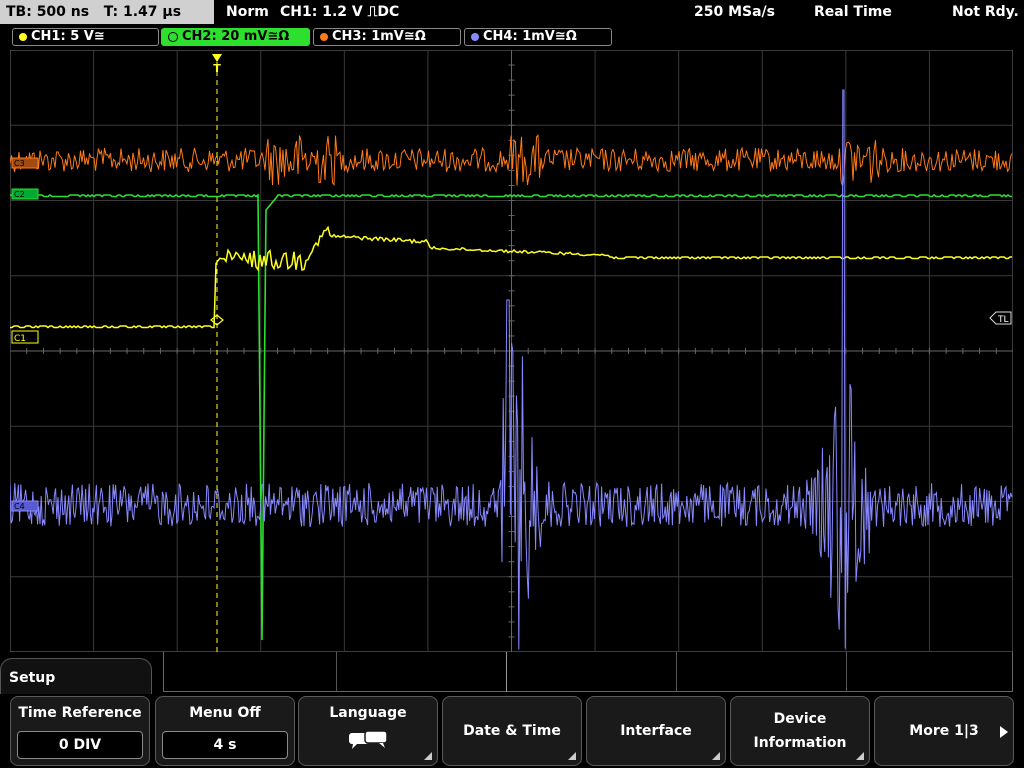  What do you see at coordinates (68, 36) in the screenshot?
I see `ch1-label: CH1: 5 V≅` at bounding box center [68, 36].